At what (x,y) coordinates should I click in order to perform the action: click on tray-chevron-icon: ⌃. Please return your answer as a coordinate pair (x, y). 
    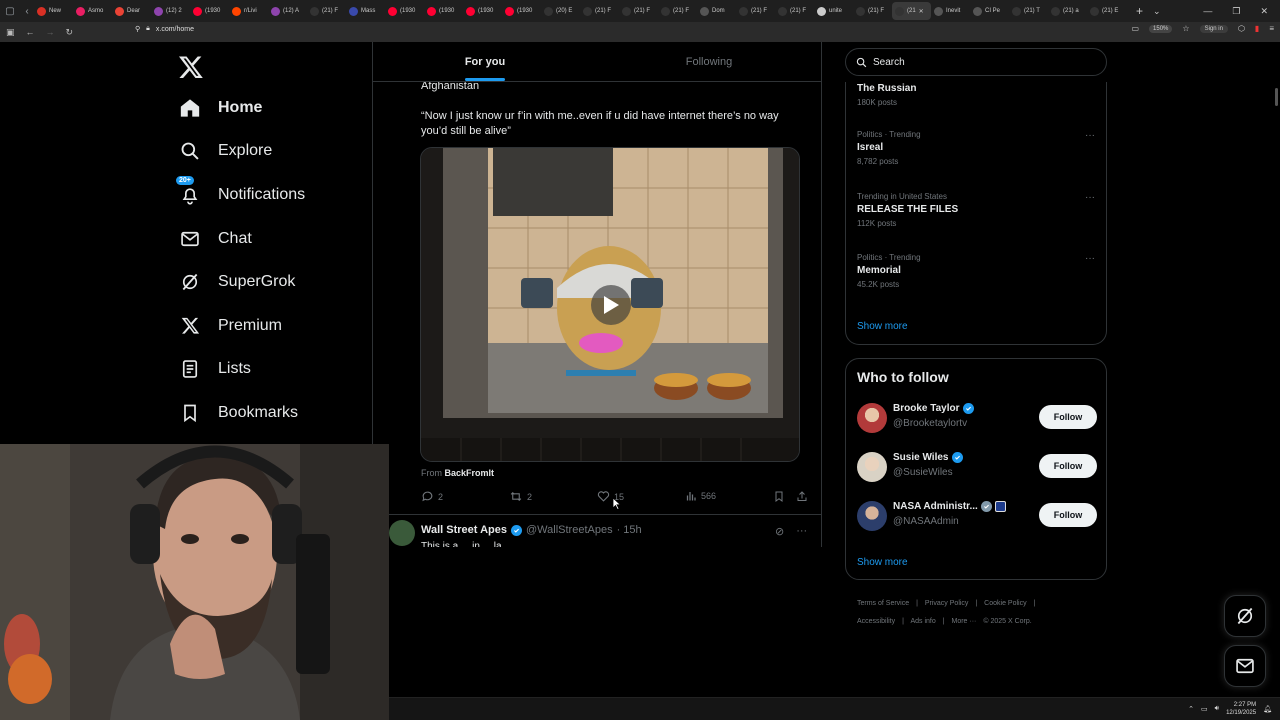
    Looking at the image, I should click on (1191, 709).